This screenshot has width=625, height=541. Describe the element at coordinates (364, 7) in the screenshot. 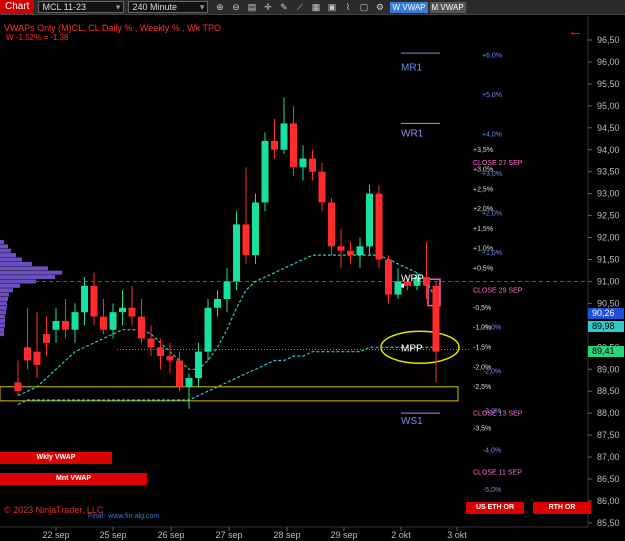

I see `snapshot-icon: ▢` at that location.